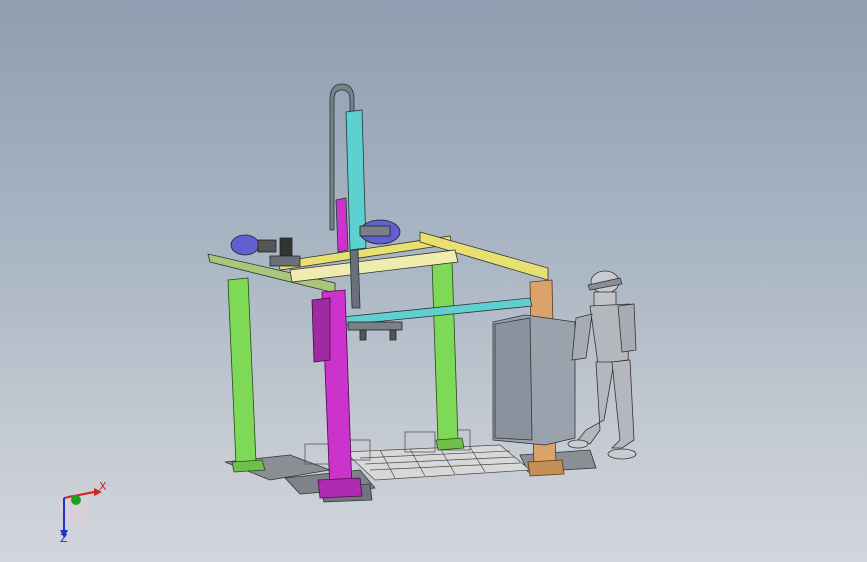 This screenshot has height=562, width=867. Describe the element at coordinates (64, 538) in the screenshot. I see `z-axis-label: Z` at that location.